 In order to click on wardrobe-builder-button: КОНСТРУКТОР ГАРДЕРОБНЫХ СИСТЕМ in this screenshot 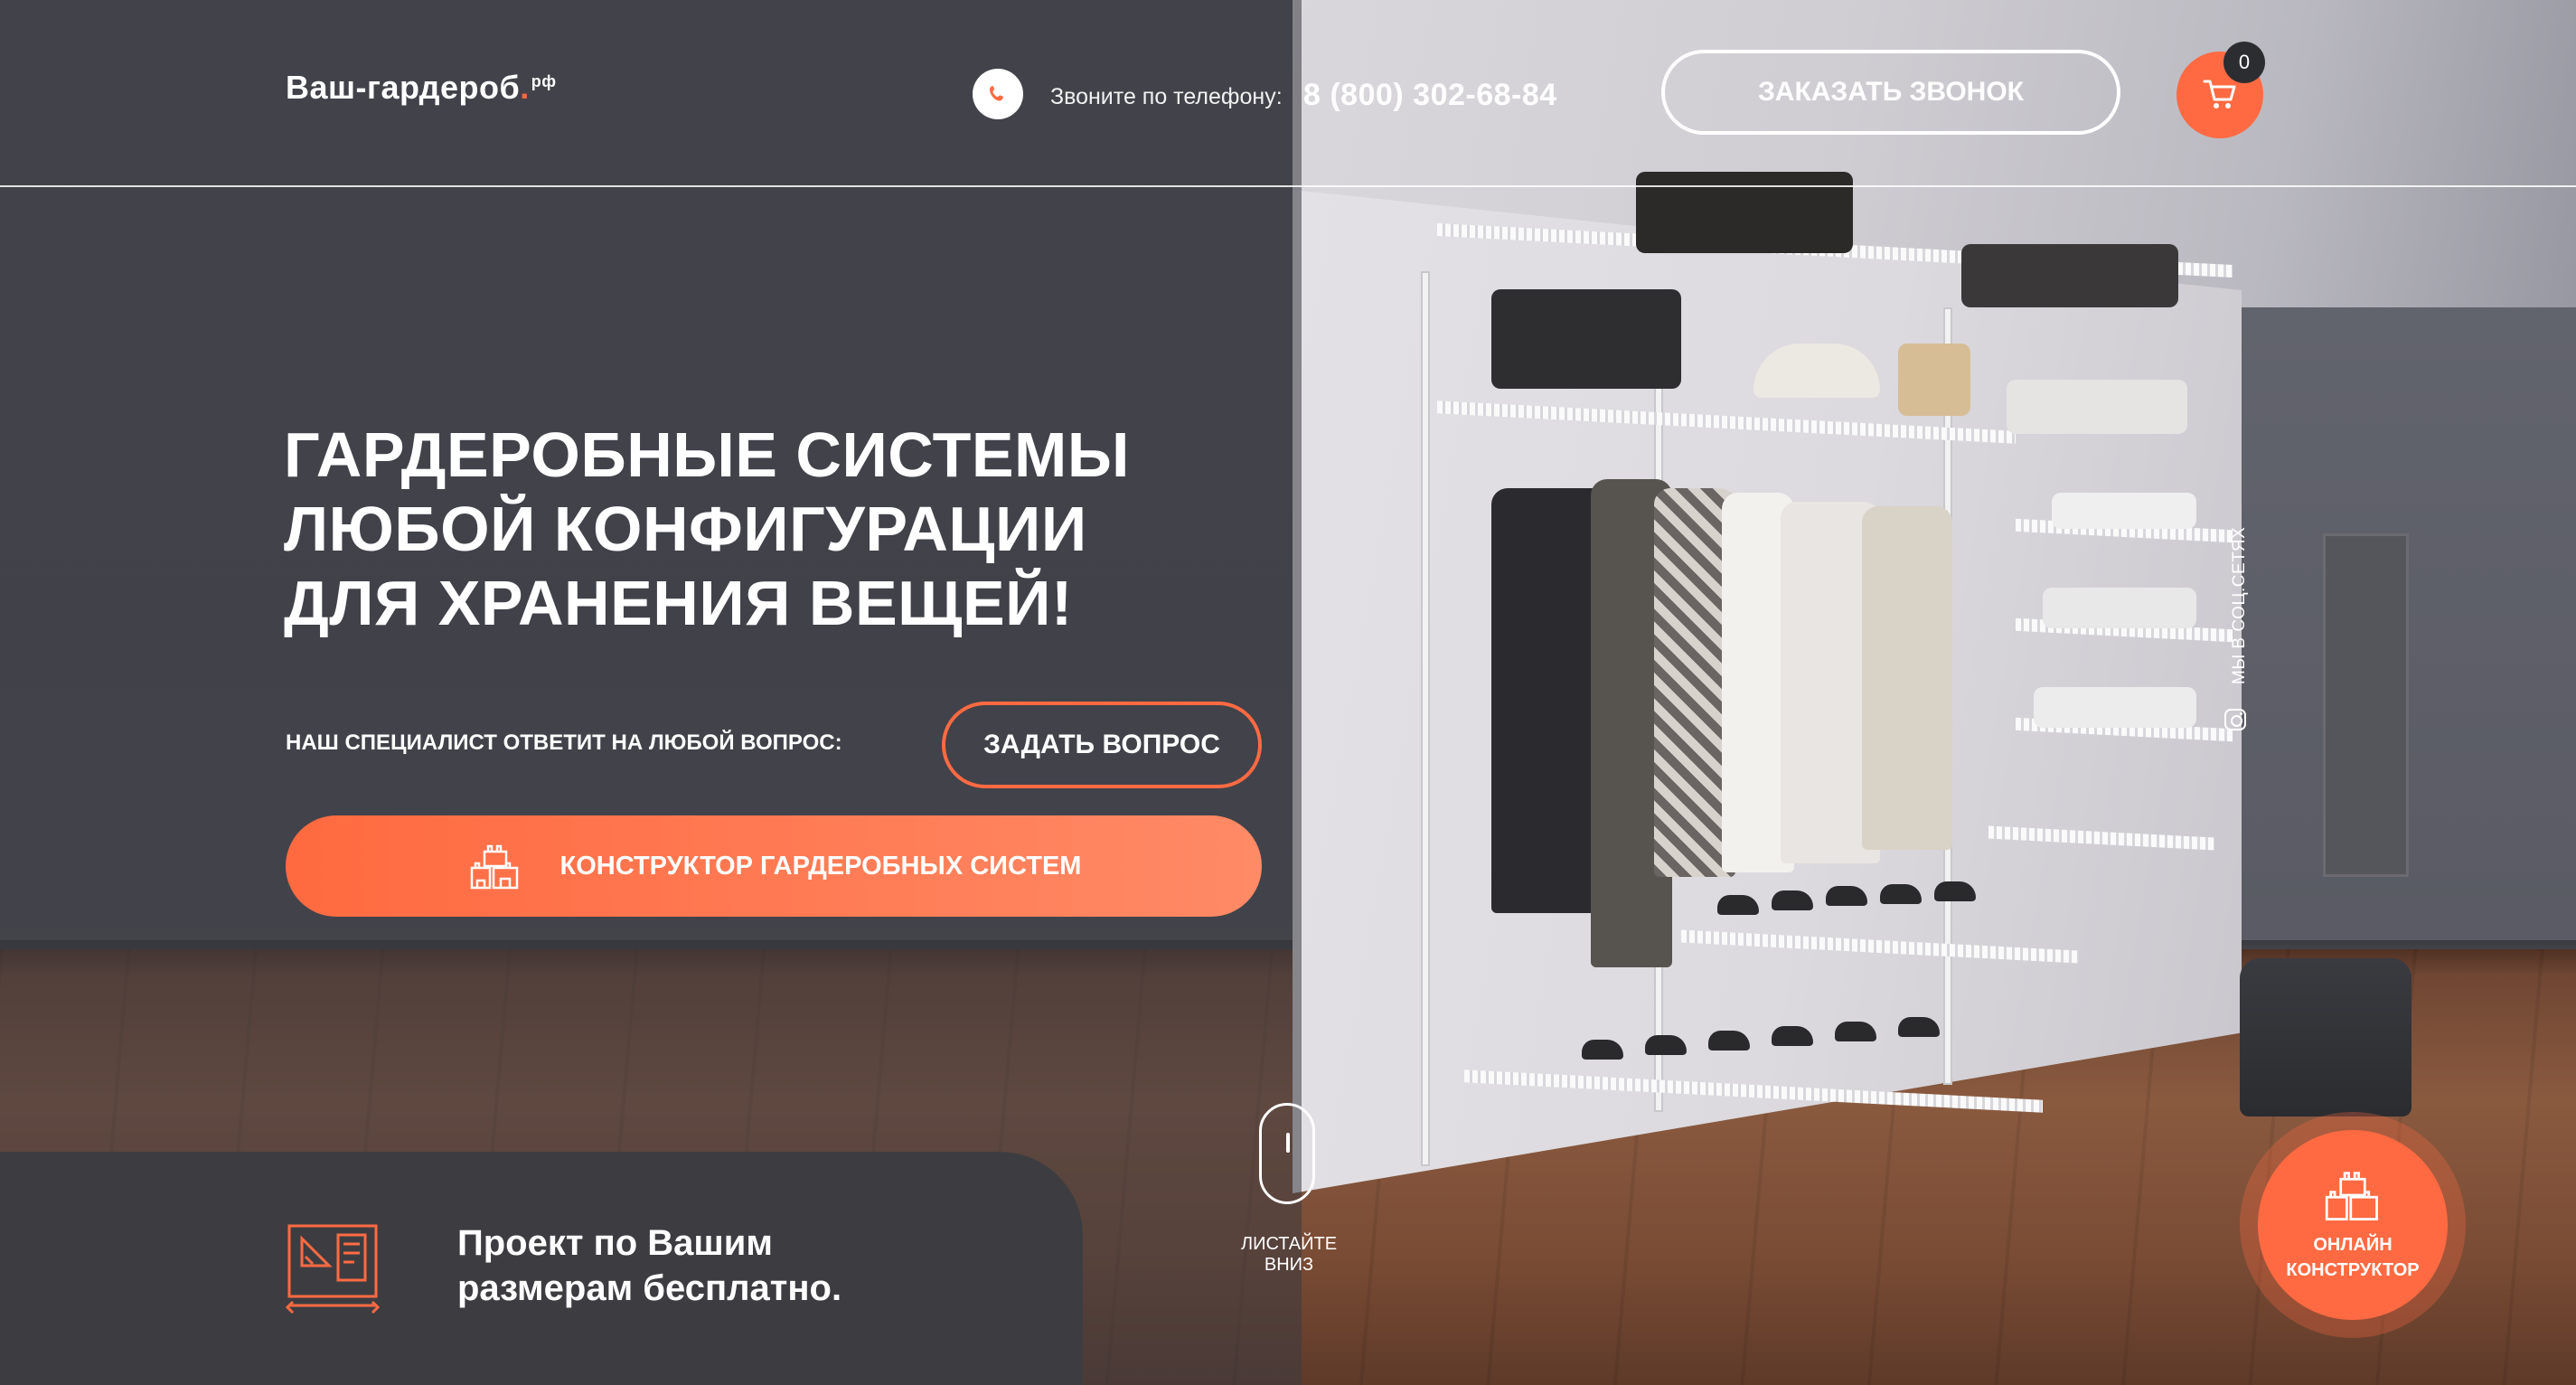, I will do `click(774, 866)`.